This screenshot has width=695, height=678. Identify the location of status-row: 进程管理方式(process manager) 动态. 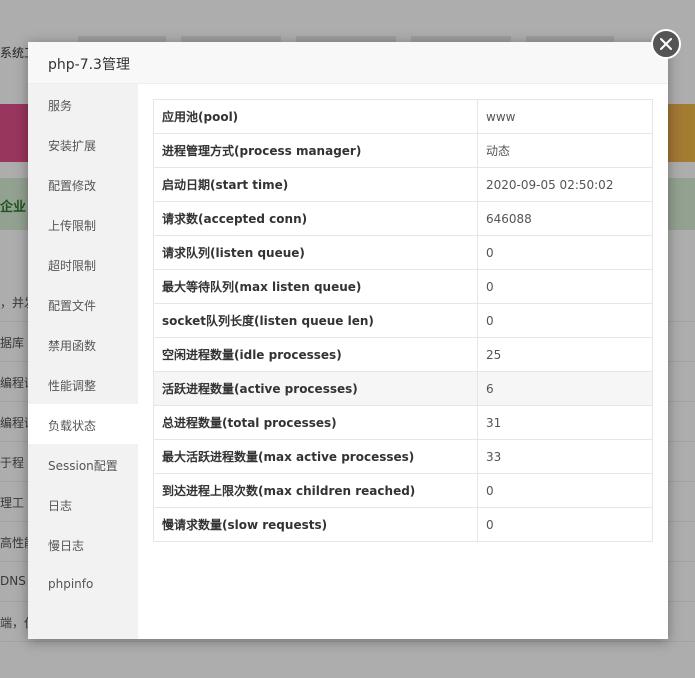
(403, 150).